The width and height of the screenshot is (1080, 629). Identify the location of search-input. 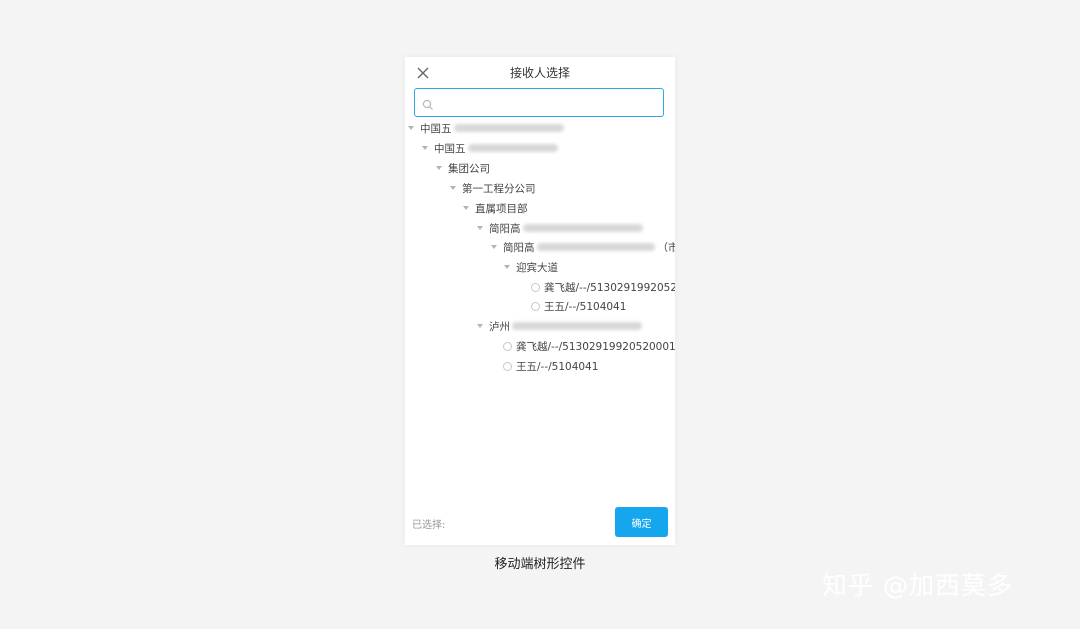
(548, 102).